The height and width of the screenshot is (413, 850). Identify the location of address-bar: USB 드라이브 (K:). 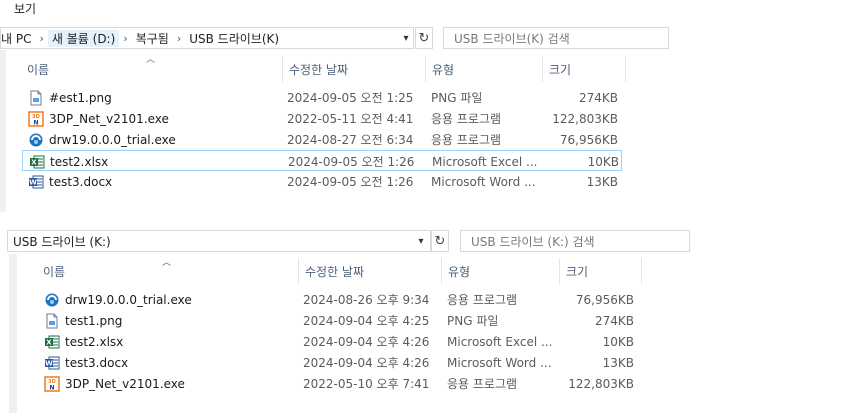
(219, 241).